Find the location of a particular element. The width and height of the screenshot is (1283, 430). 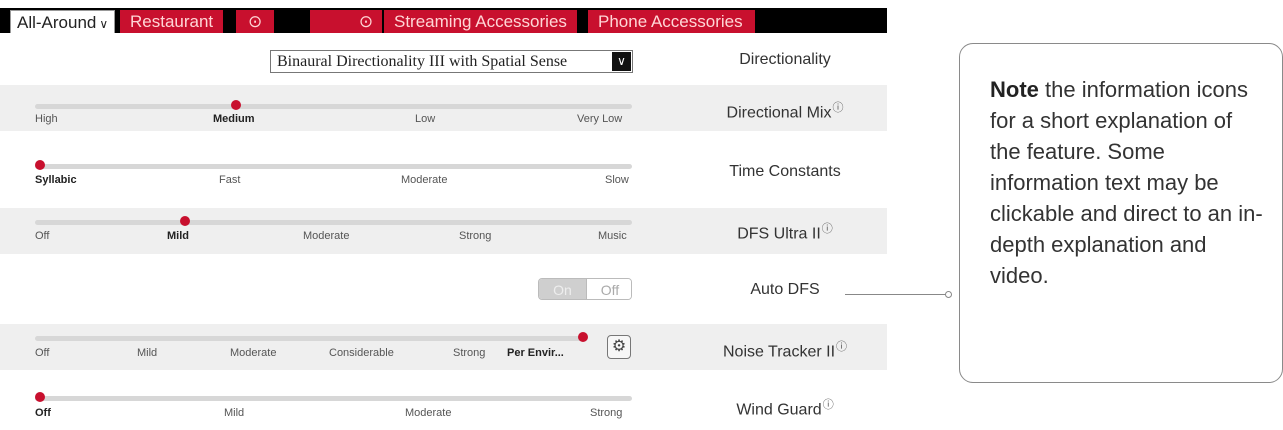

dfs-ultra-tick-selected: Mild is located at coordinates (178, 236).